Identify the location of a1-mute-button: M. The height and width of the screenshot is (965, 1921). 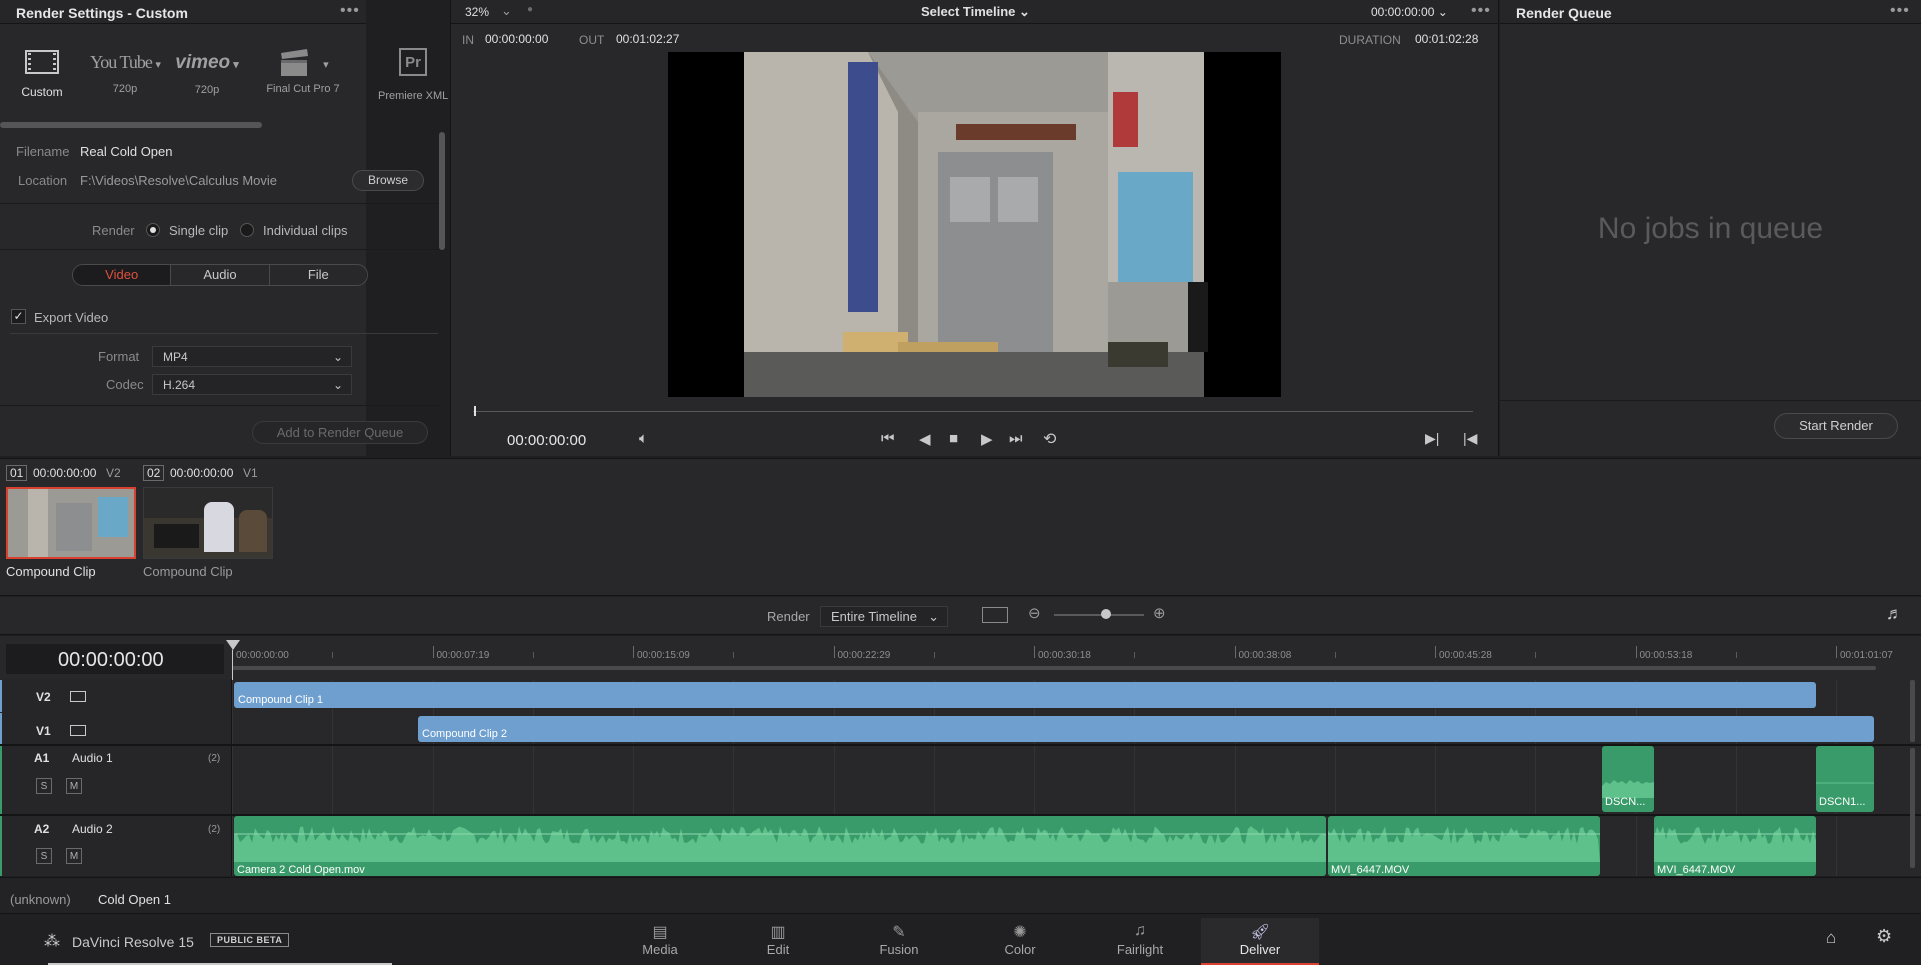
(74, 786).